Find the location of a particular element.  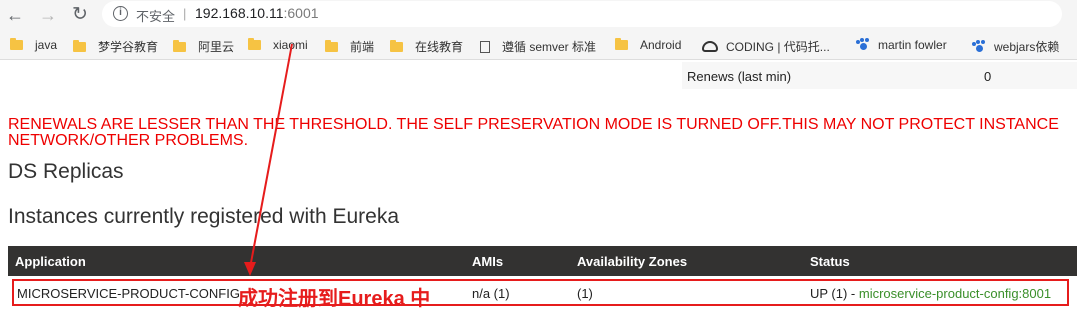

annotation-label: 成功注册到Eureka 中 is located at coordinates (334, 299).